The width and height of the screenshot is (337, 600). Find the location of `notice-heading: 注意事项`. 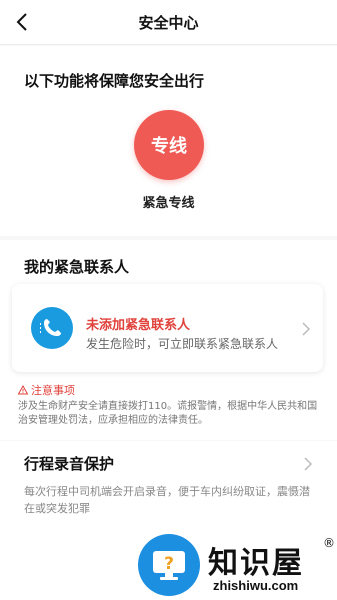

notice-heading: 注意事项 is located at coordinates (46, 390).